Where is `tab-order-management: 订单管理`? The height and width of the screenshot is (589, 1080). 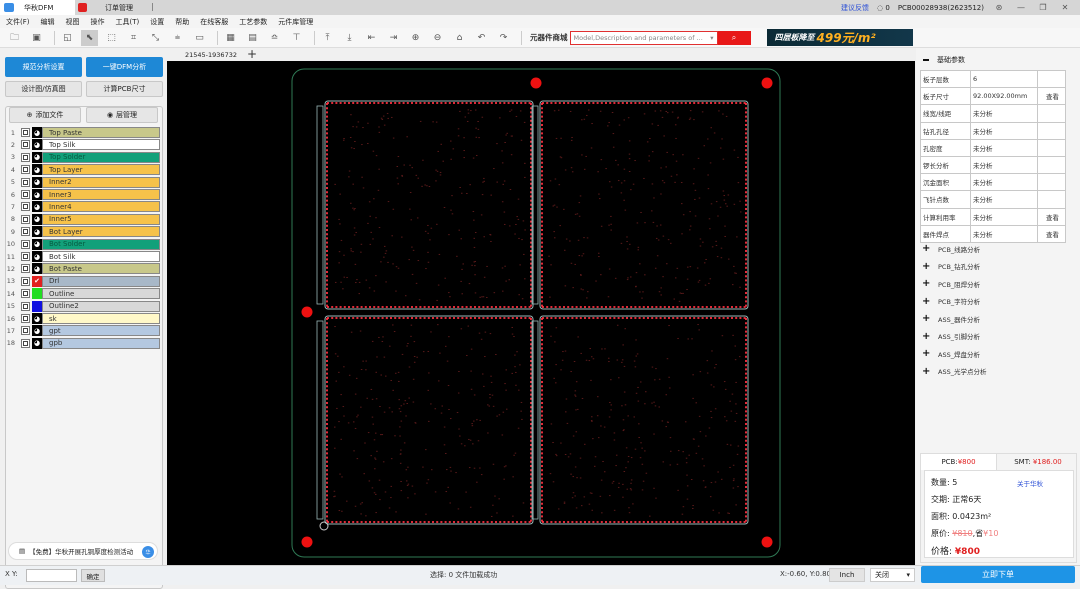
tab-order-management: 订单管理 is located at coordinates (105, 7).